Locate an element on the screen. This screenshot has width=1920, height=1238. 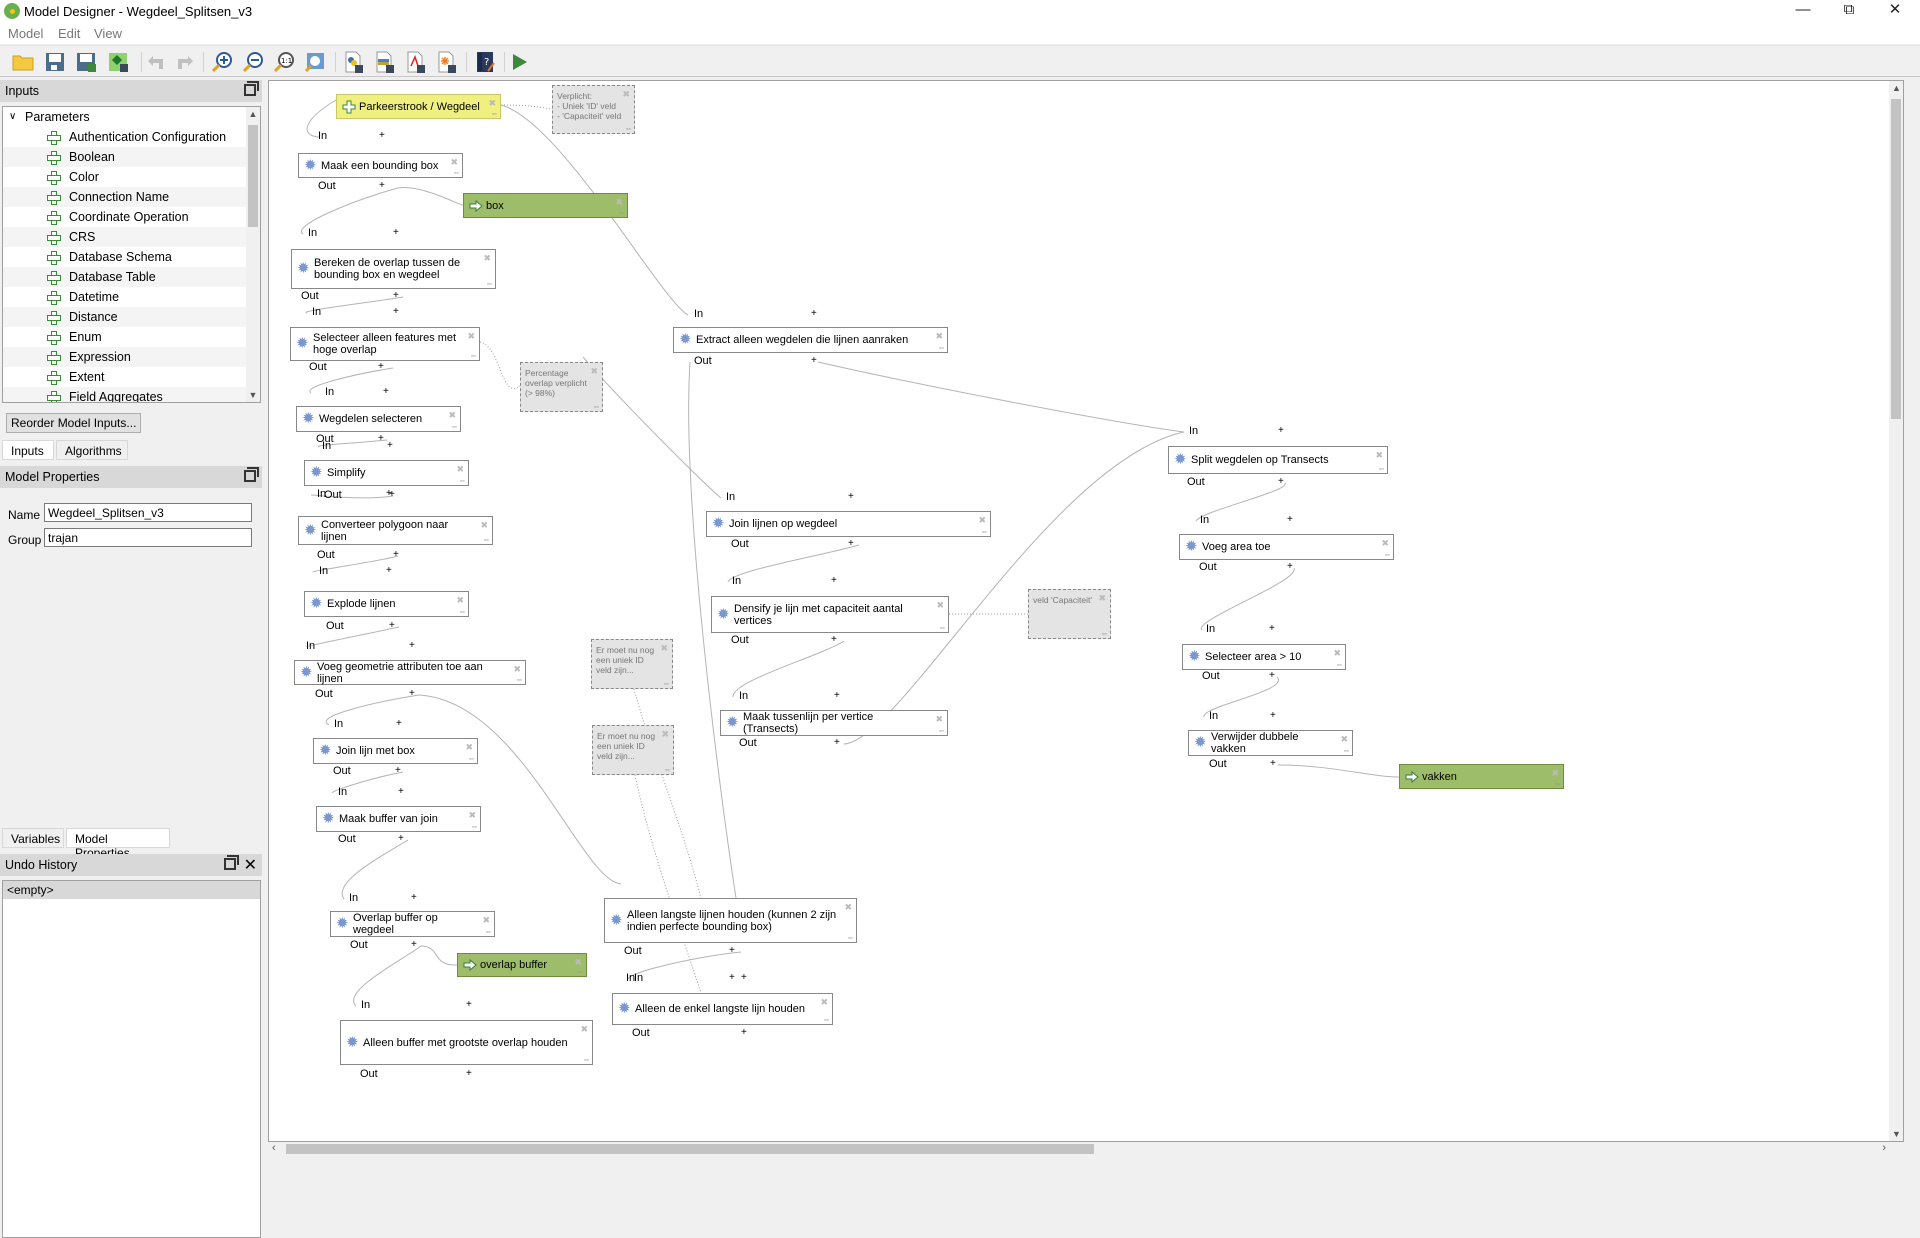
algorithm-node: ✹ Join lijnen op wegdeel ✖ ◦◦◦ is located at coordinates (848, 524).